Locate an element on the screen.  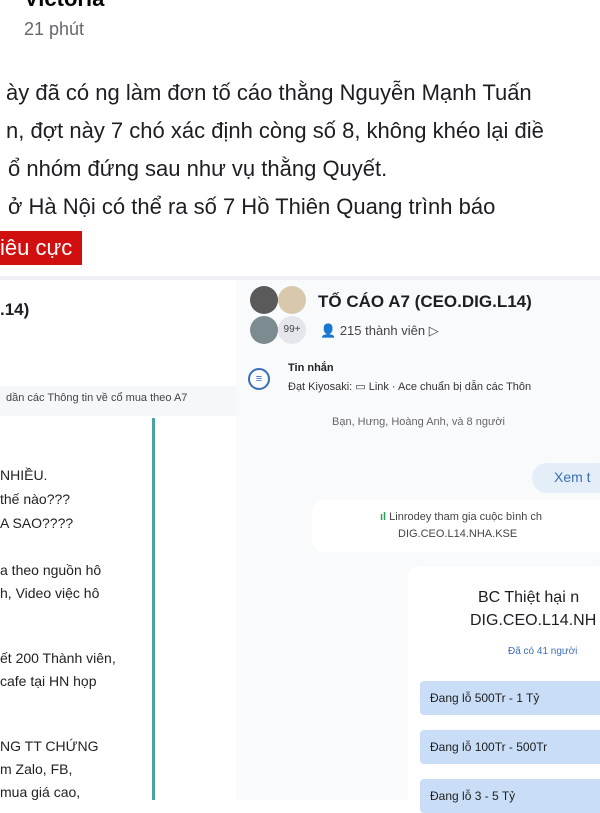
left-panel-line: thế nào??? is located at coordinates (35, 499).